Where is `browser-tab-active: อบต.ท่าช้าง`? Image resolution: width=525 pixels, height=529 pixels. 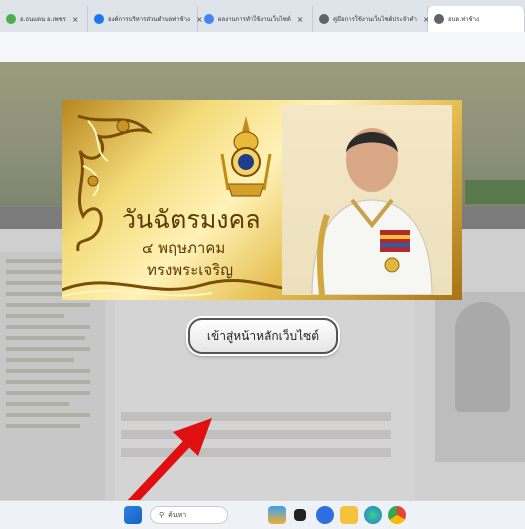 browser-tab-active: อบต.ท่าช้าง is located at coordinates (476, 19).